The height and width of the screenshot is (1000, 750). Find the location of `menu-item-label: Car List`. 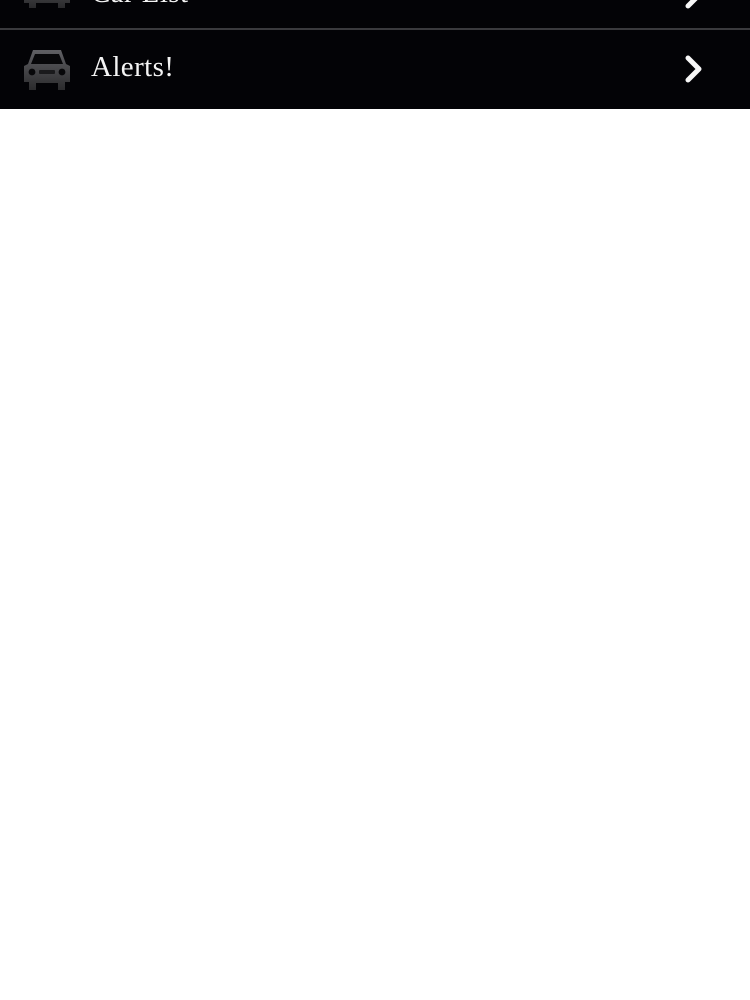

menu-item-label: Car List is located at coordinates (139, 5).